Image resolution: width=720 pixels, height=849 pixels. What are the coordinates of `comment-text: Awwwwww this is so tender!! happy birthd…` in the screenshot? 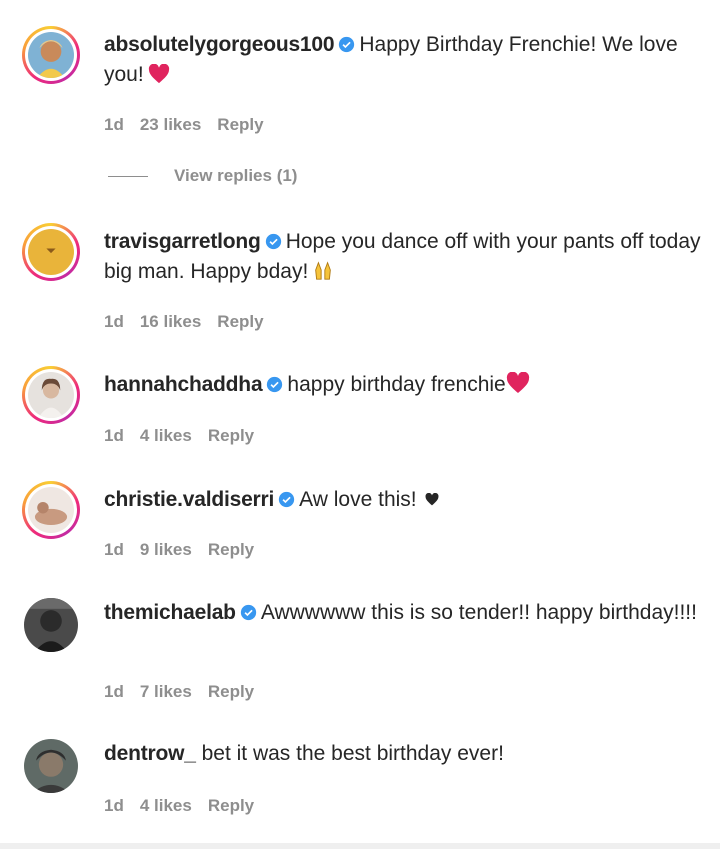 It's located at (478, 612).